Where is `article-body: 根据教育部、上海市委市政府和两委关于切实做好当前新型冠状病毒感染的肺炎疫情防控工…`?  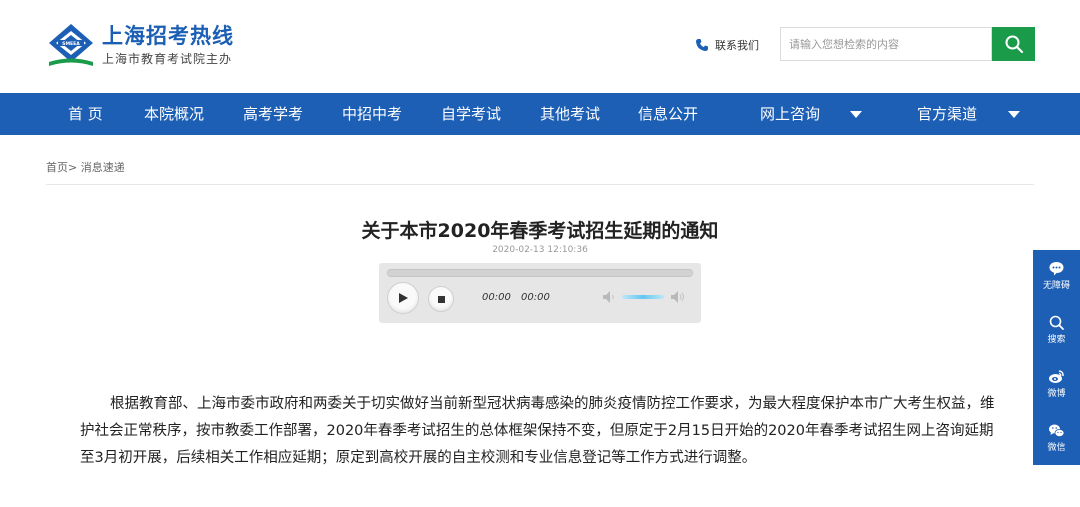 article-body: 根据教育部、上海市委市政府和两委关于切实做好当前新型冠状病毒感染的肺炎疫情防控工… is located at coordinates (537, 431).